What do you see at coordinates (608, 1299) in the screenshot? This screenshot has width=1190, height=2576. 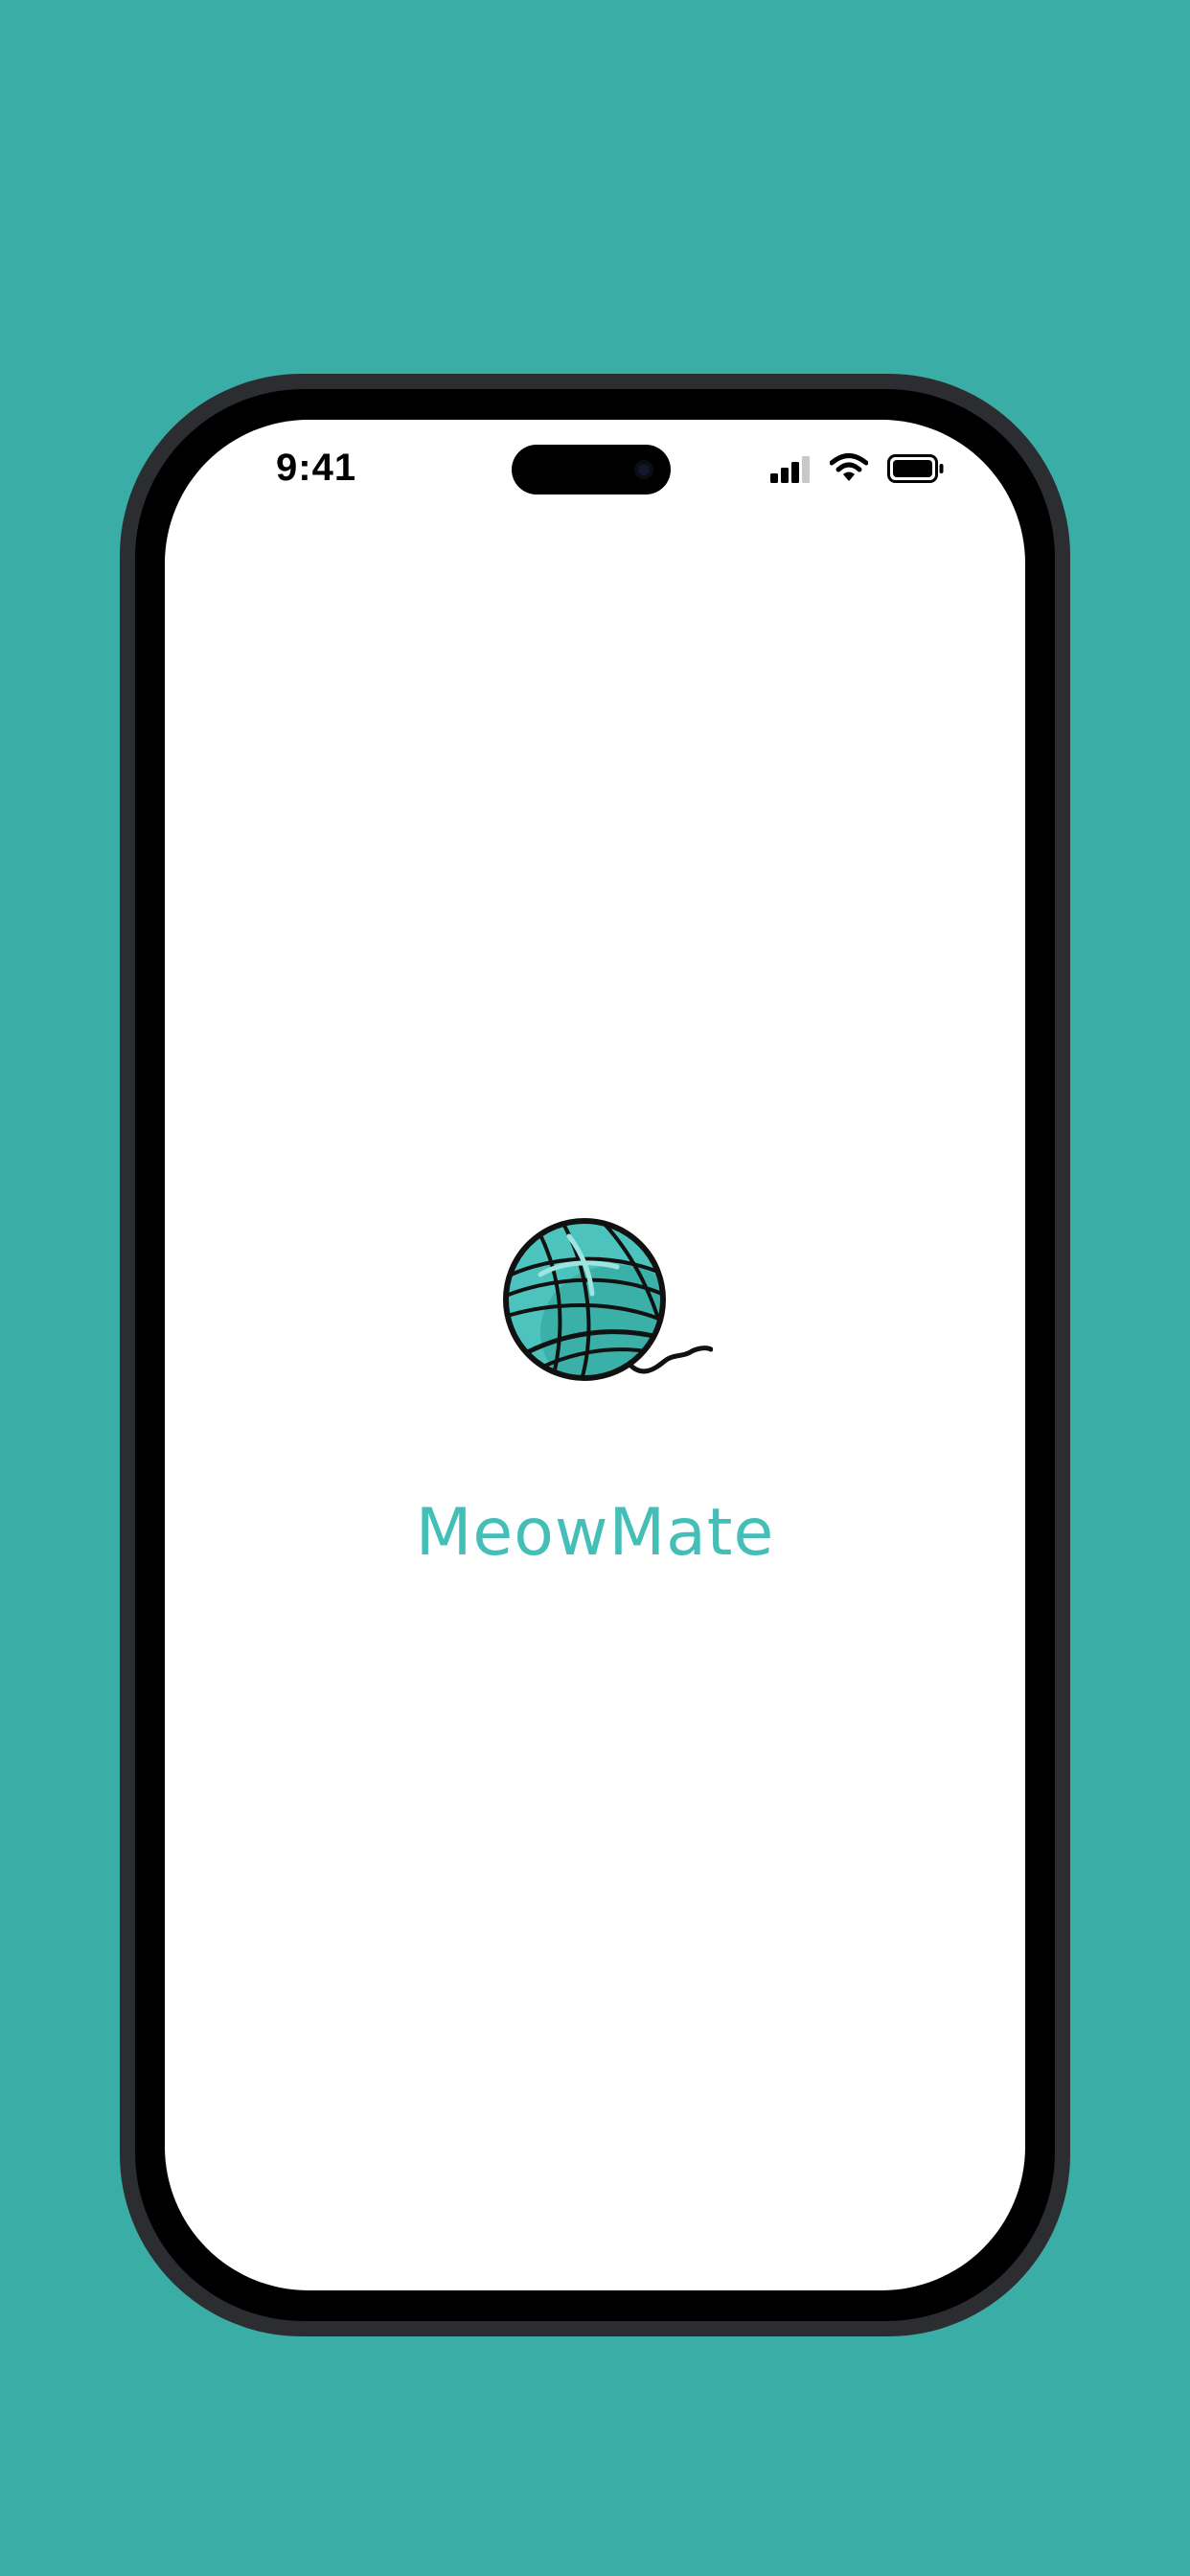 I see `yarn-ball-icon` at bounding box center [608, 1299].